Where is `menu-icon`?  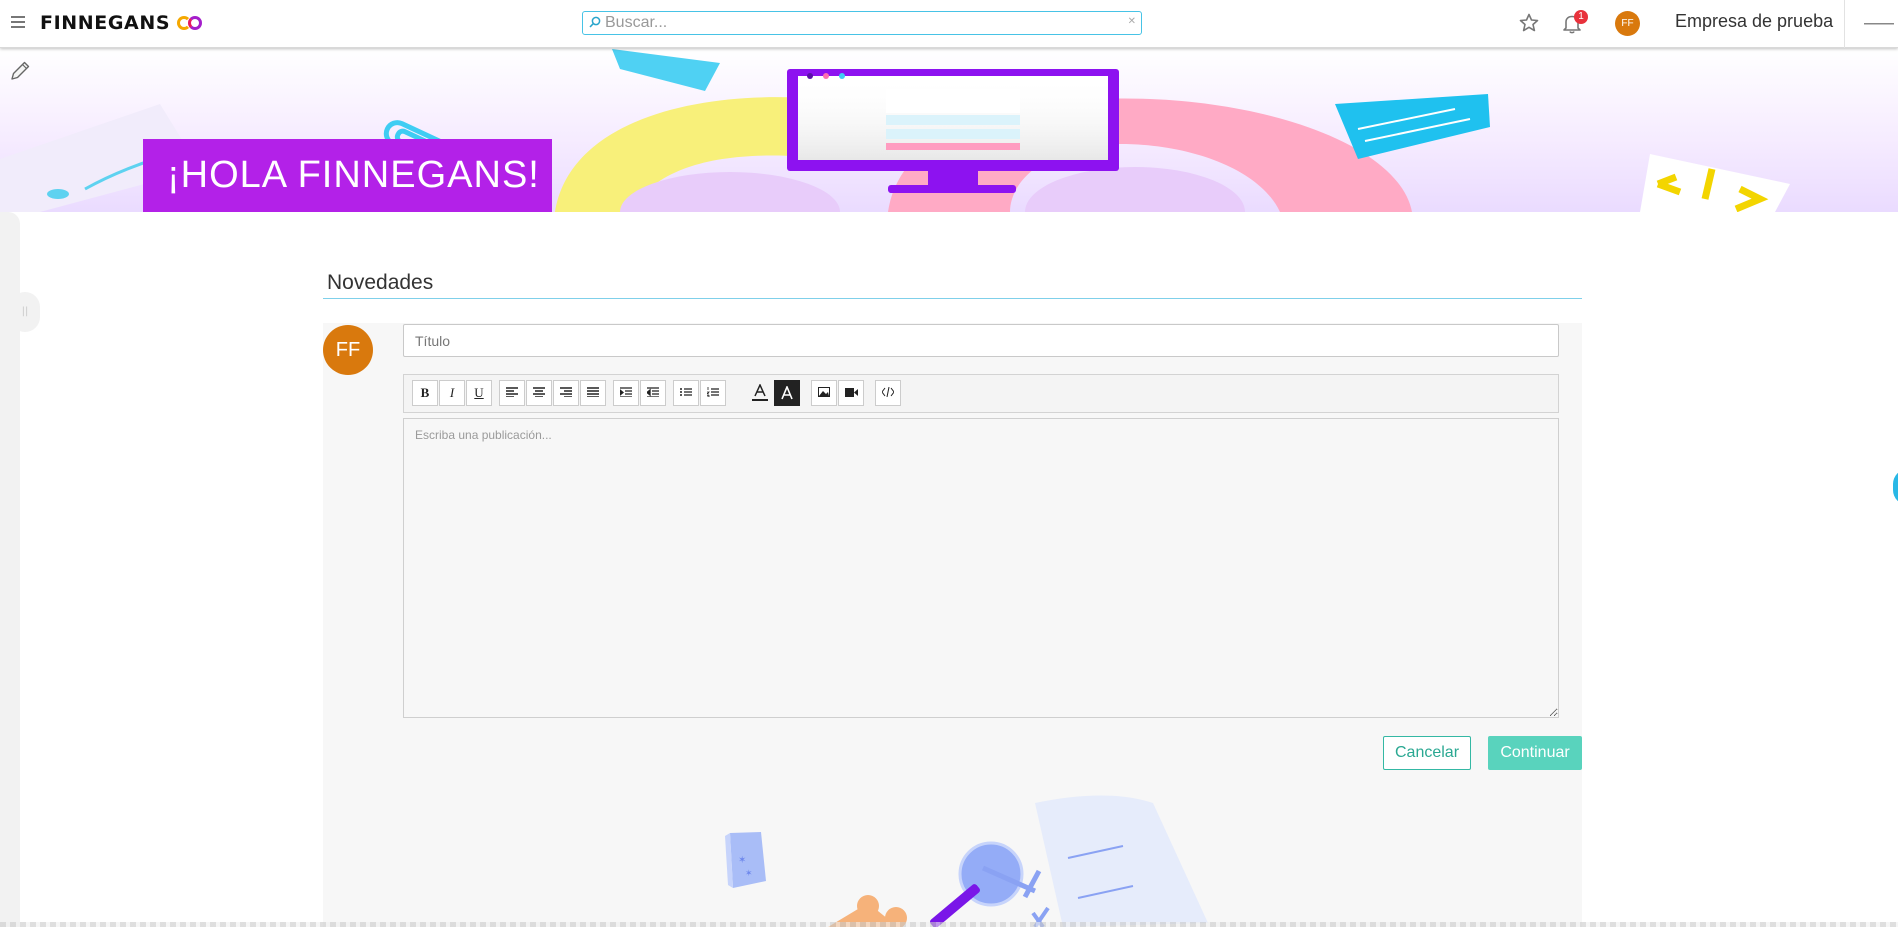 menu-icon is located at coordinates (18, 22).